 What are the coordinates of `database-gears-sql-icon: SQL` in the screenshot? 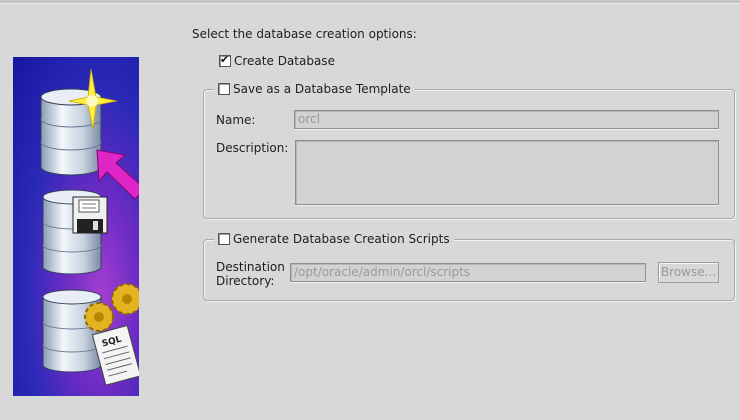 It's located at (90, 334).